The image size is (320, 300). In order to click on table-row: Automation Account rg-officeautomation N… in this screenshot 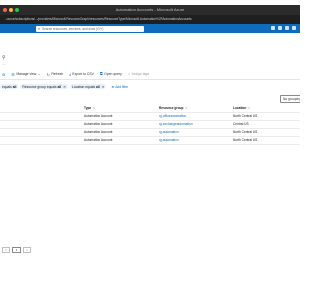, I will do `click(150, 117)`.